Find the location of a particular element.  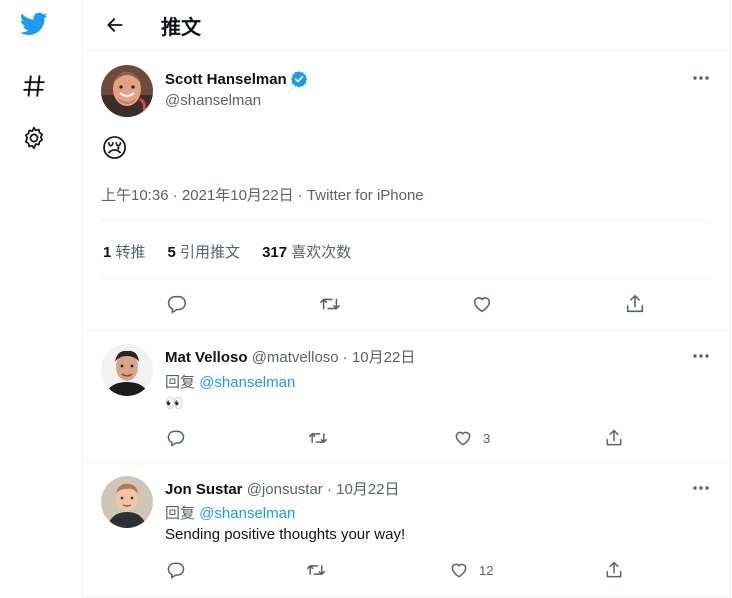

like-count: 12 is located at coordinates (486, 570).